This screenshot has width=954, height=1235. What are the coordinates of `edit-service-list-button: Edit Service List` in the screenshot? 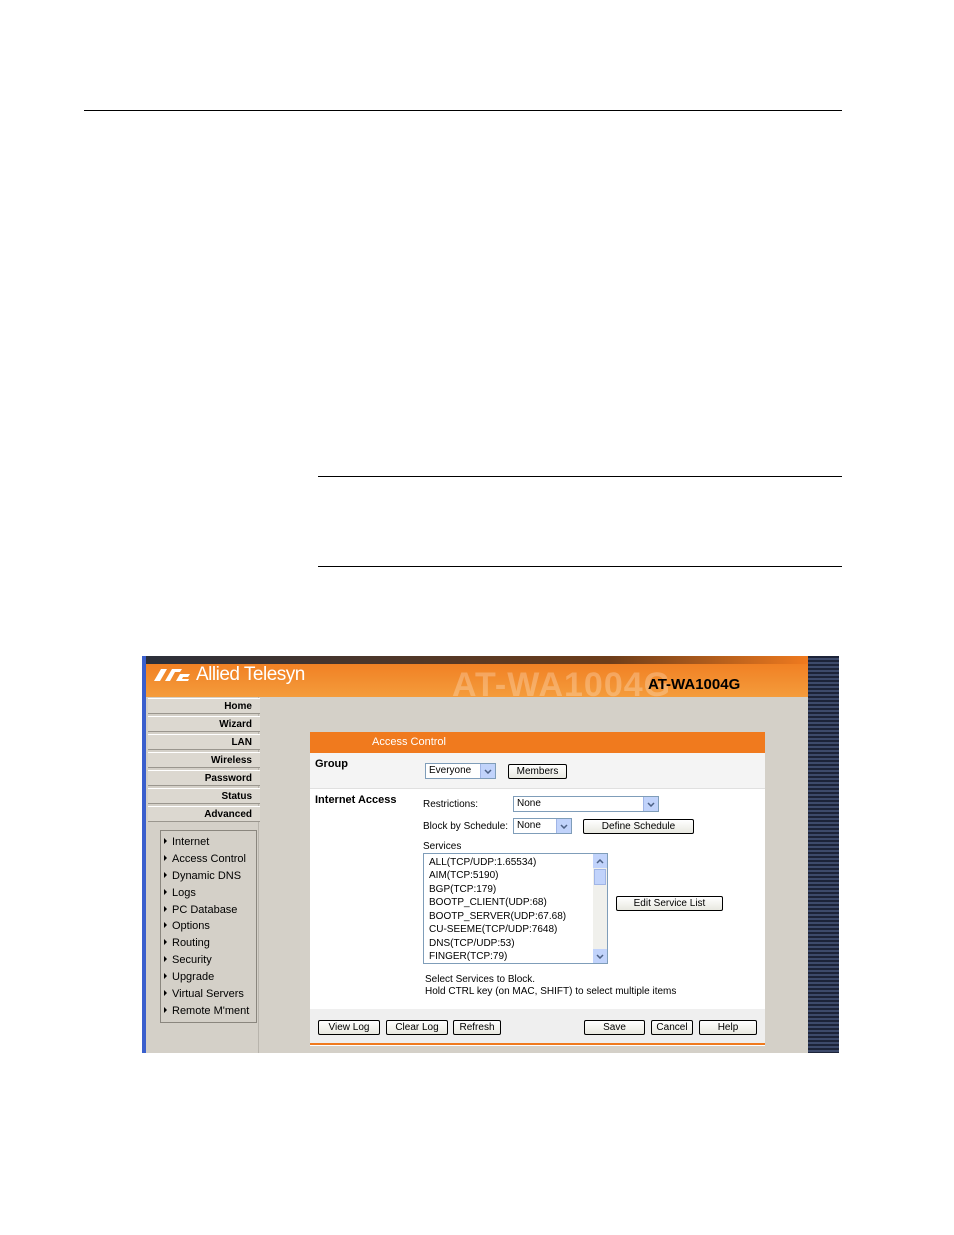 It's located at (669, 903).